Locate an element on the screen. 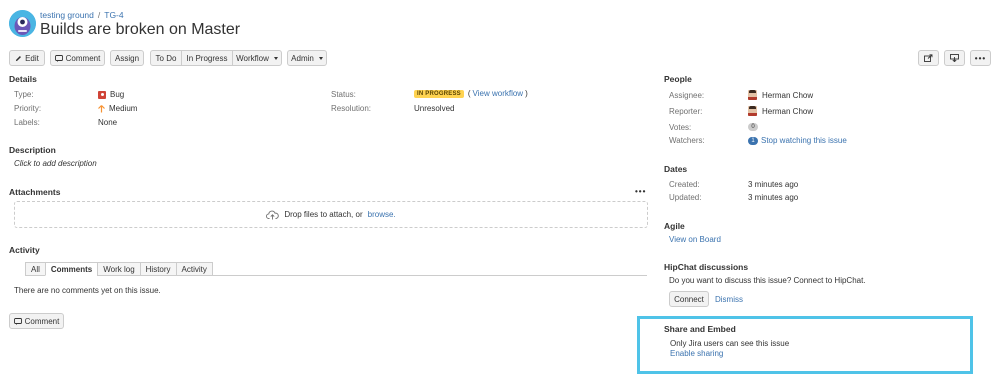  status-paren-close: ) is located at coordinates (526, 93).